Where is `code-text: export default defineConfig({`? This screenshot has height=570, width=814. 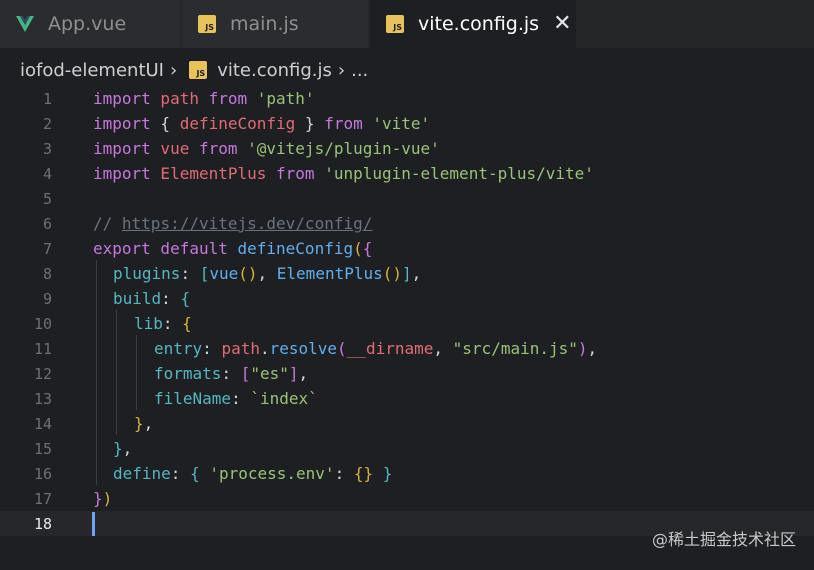 code-text: export default defineConfig({ is located at coordinates (233, 248).